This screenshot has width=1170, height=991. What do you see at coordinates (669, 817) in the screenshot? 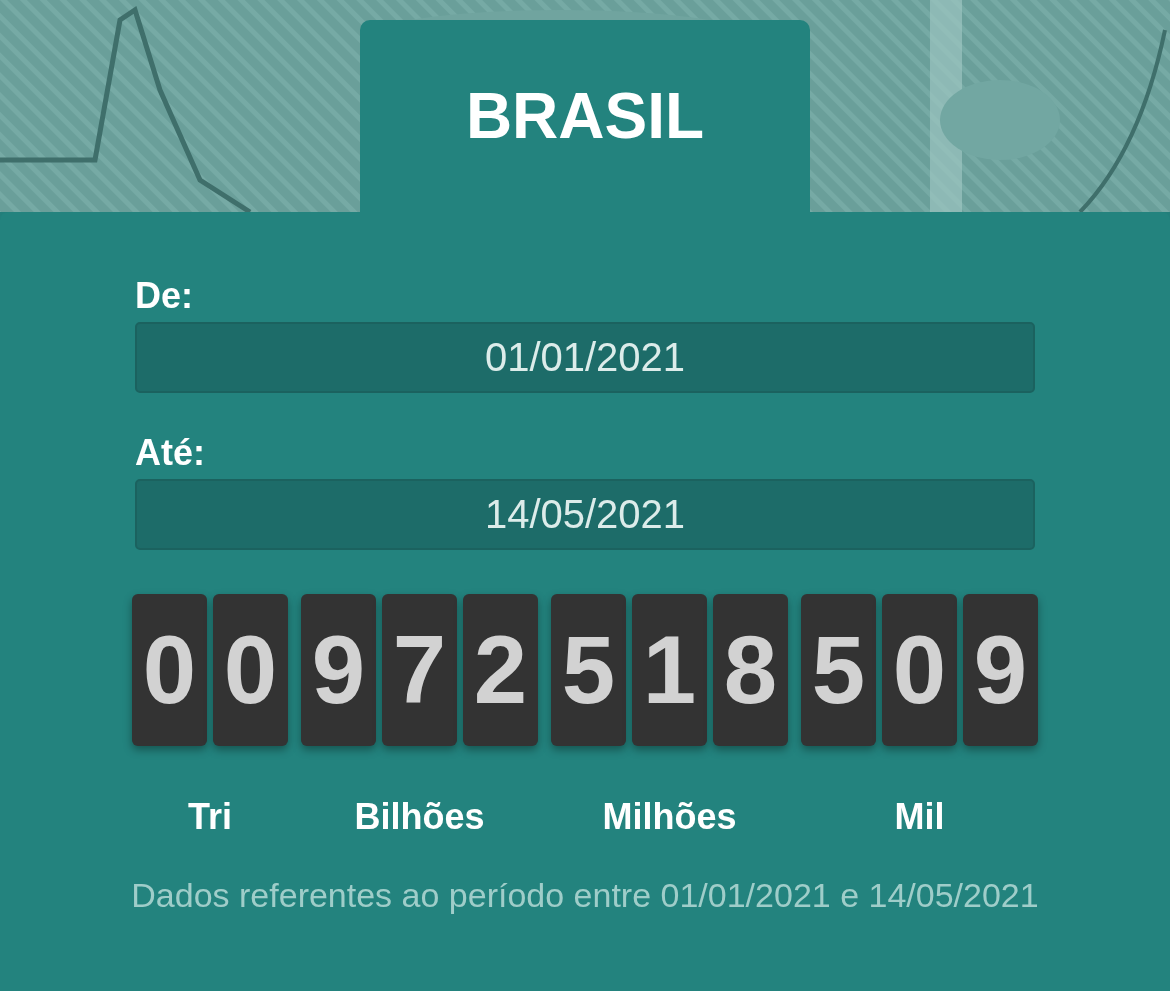
I see `unit-label: Milhões` at bounding box center [669, 817].